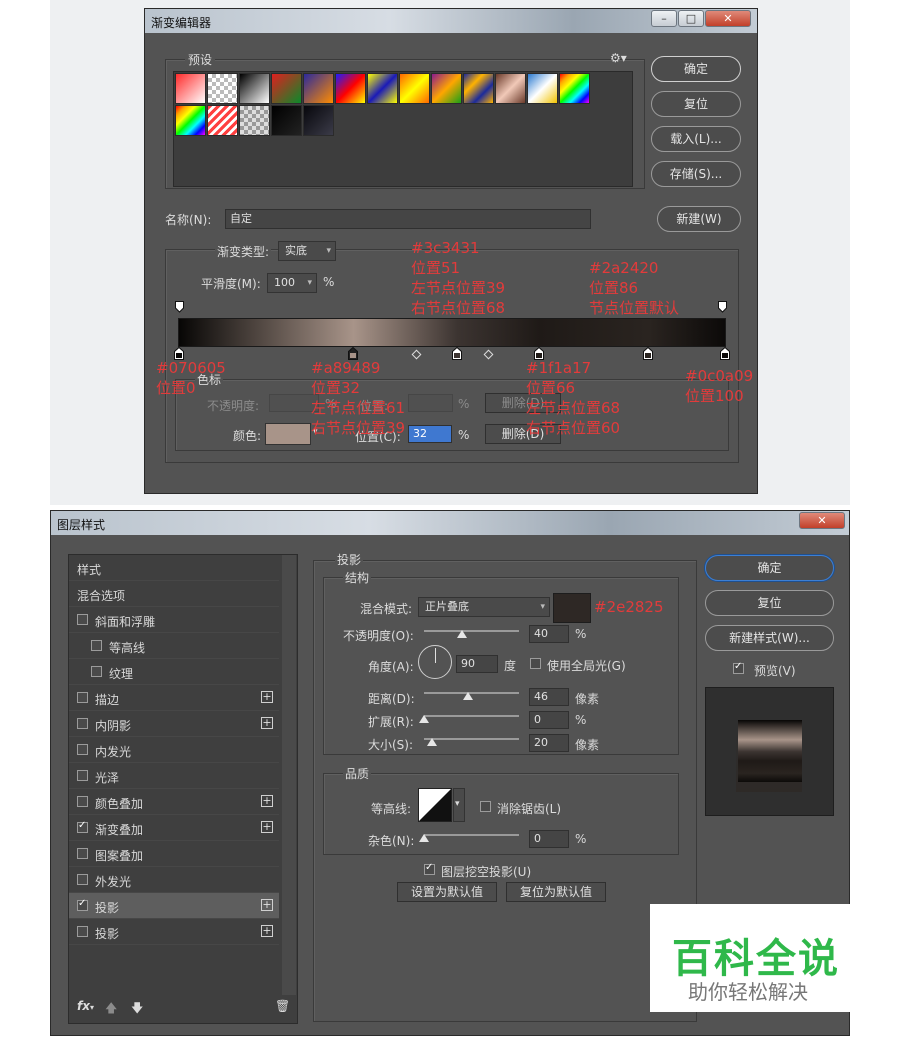 Image resolution: width=900 pixels, height=1039 pixels. What do you see at coordinates (179, 307) in the screenshot?
I see `opacity-stop-left` at bounding box center [179, 307].